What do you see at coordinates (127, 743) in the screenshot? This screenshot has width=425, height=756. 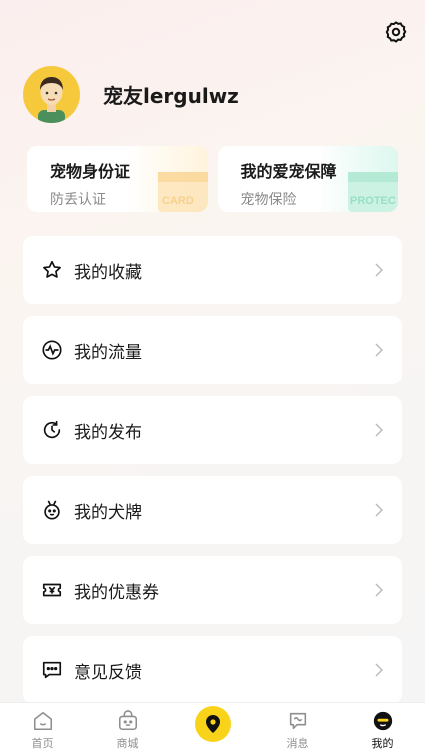 I see `tab-label: 商城` at bounding box center [127, 743].